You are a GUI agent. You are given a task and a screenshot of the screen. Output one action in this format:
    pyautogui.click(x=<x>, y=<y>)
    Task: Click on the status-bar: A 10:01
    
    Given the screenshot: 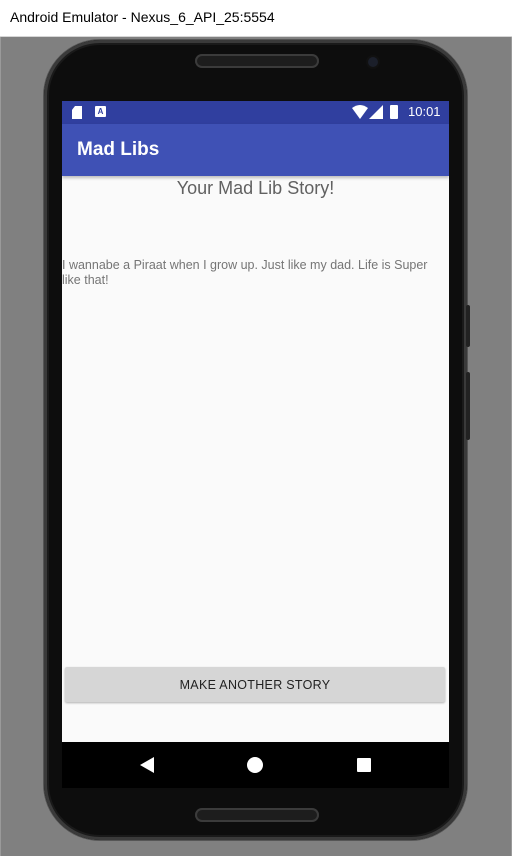 What is the action you would take?
    pyautogui.click(x=255, y=112)
    